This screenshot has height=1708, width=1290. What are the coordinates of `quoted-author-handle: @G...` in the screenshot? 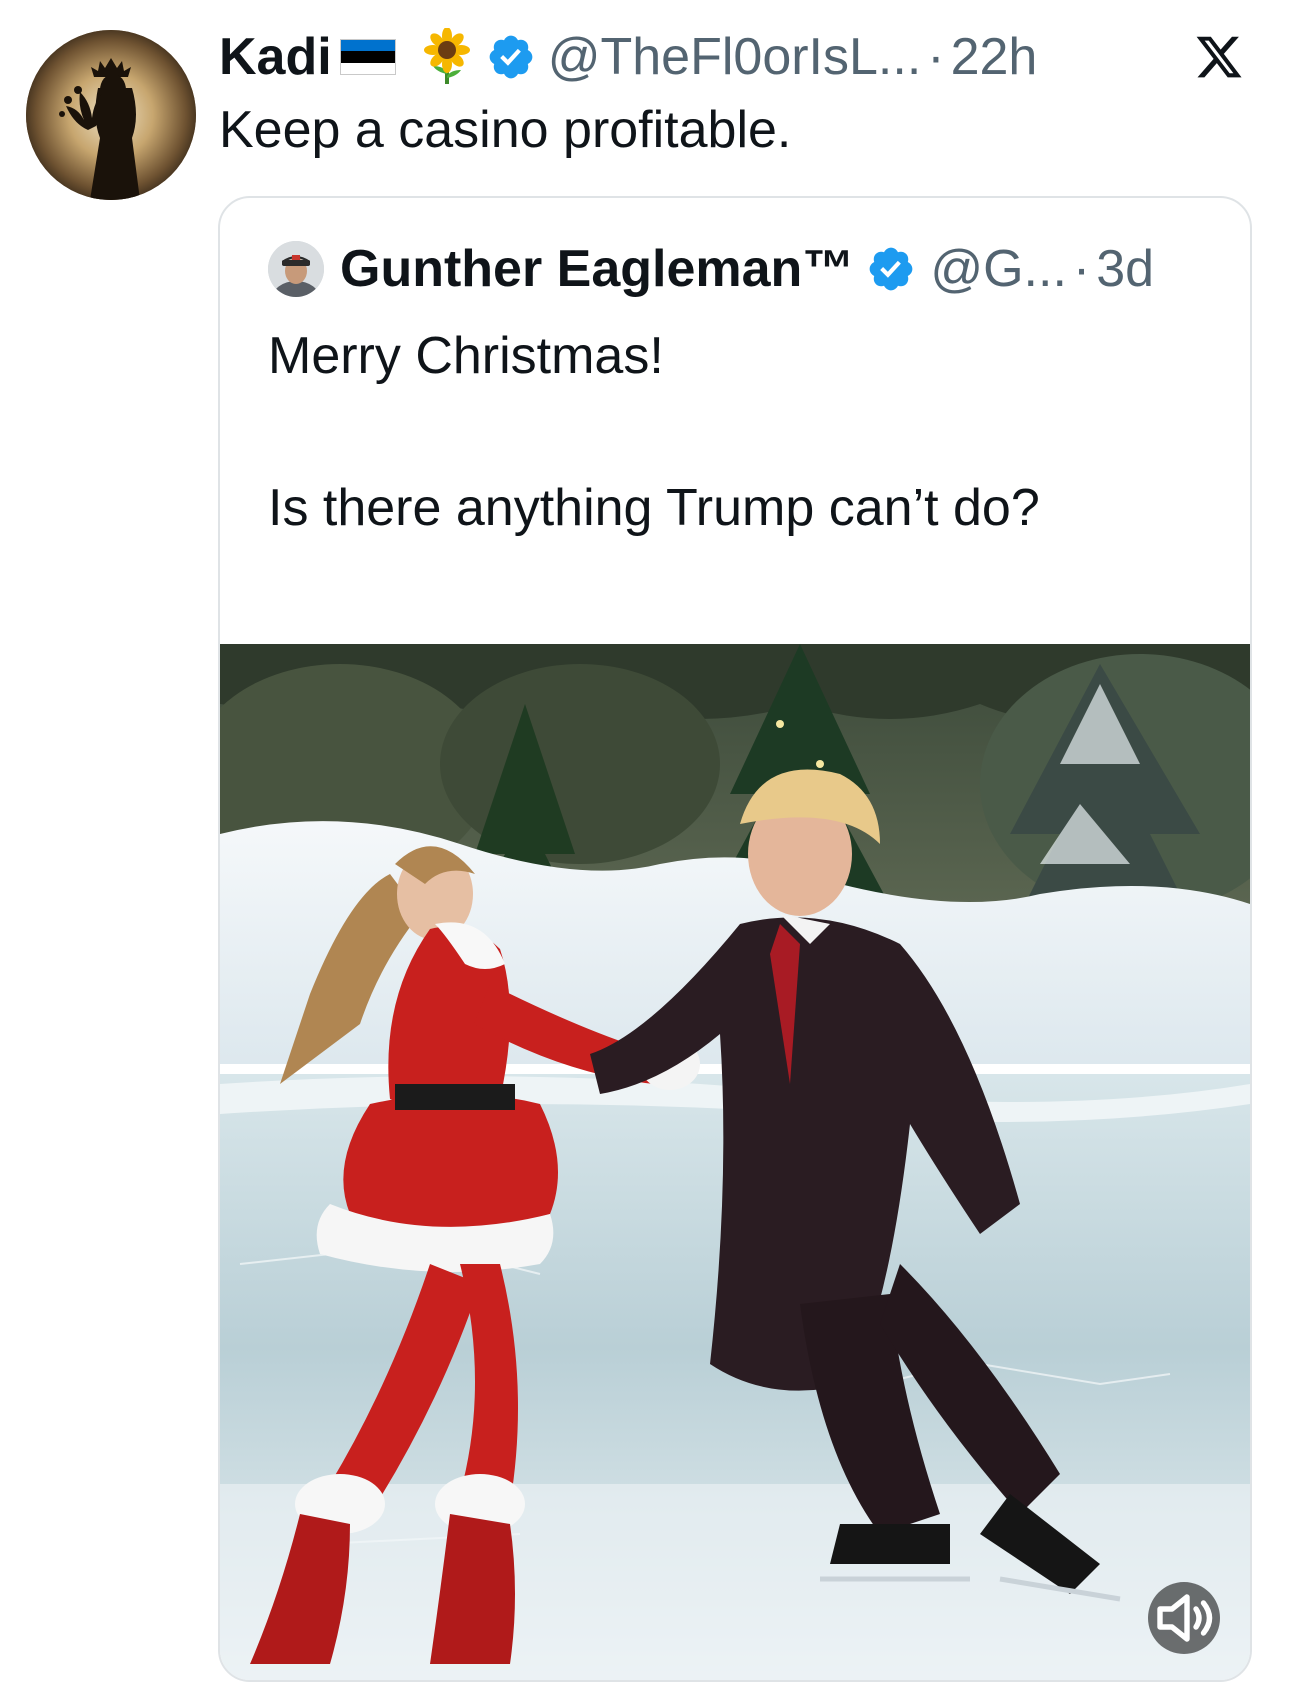 It's located at (998, 269).